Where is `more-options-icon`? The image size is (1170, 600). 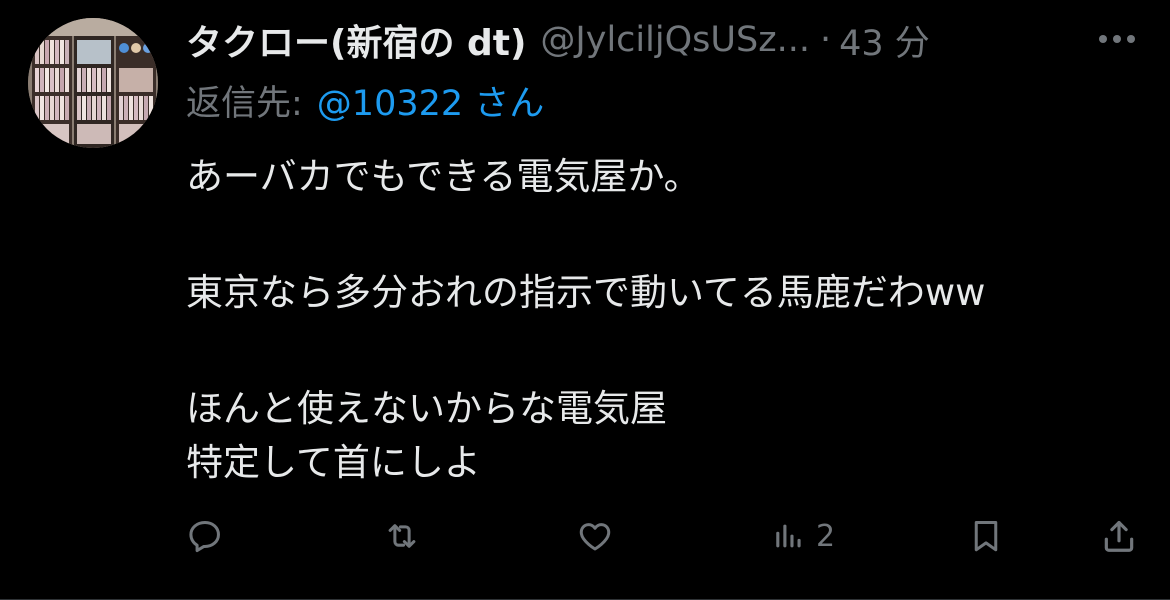 more-options-icon is located at coordinates (1117, 39).